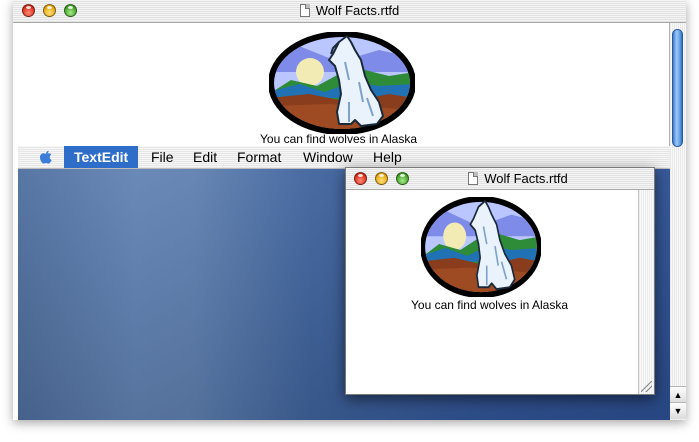 The width and height of the screenshot is (699, 442). Describe the element at coordinates (46, 157) in the screenshot. I see `apple-logo-icon` at that location.